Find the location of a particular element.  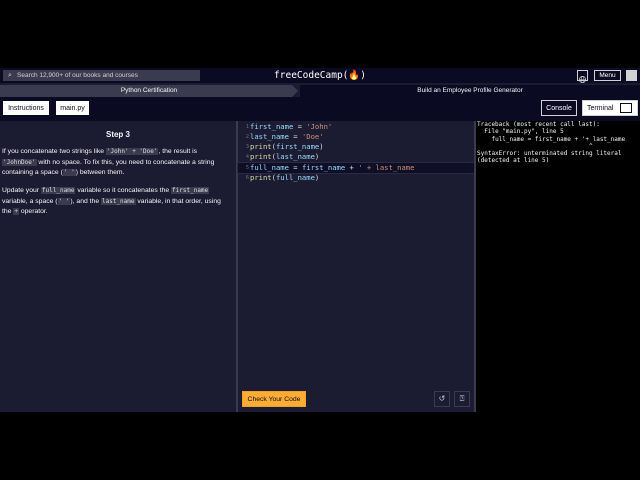

text: ) between them. is located at coordinates (100, 173).